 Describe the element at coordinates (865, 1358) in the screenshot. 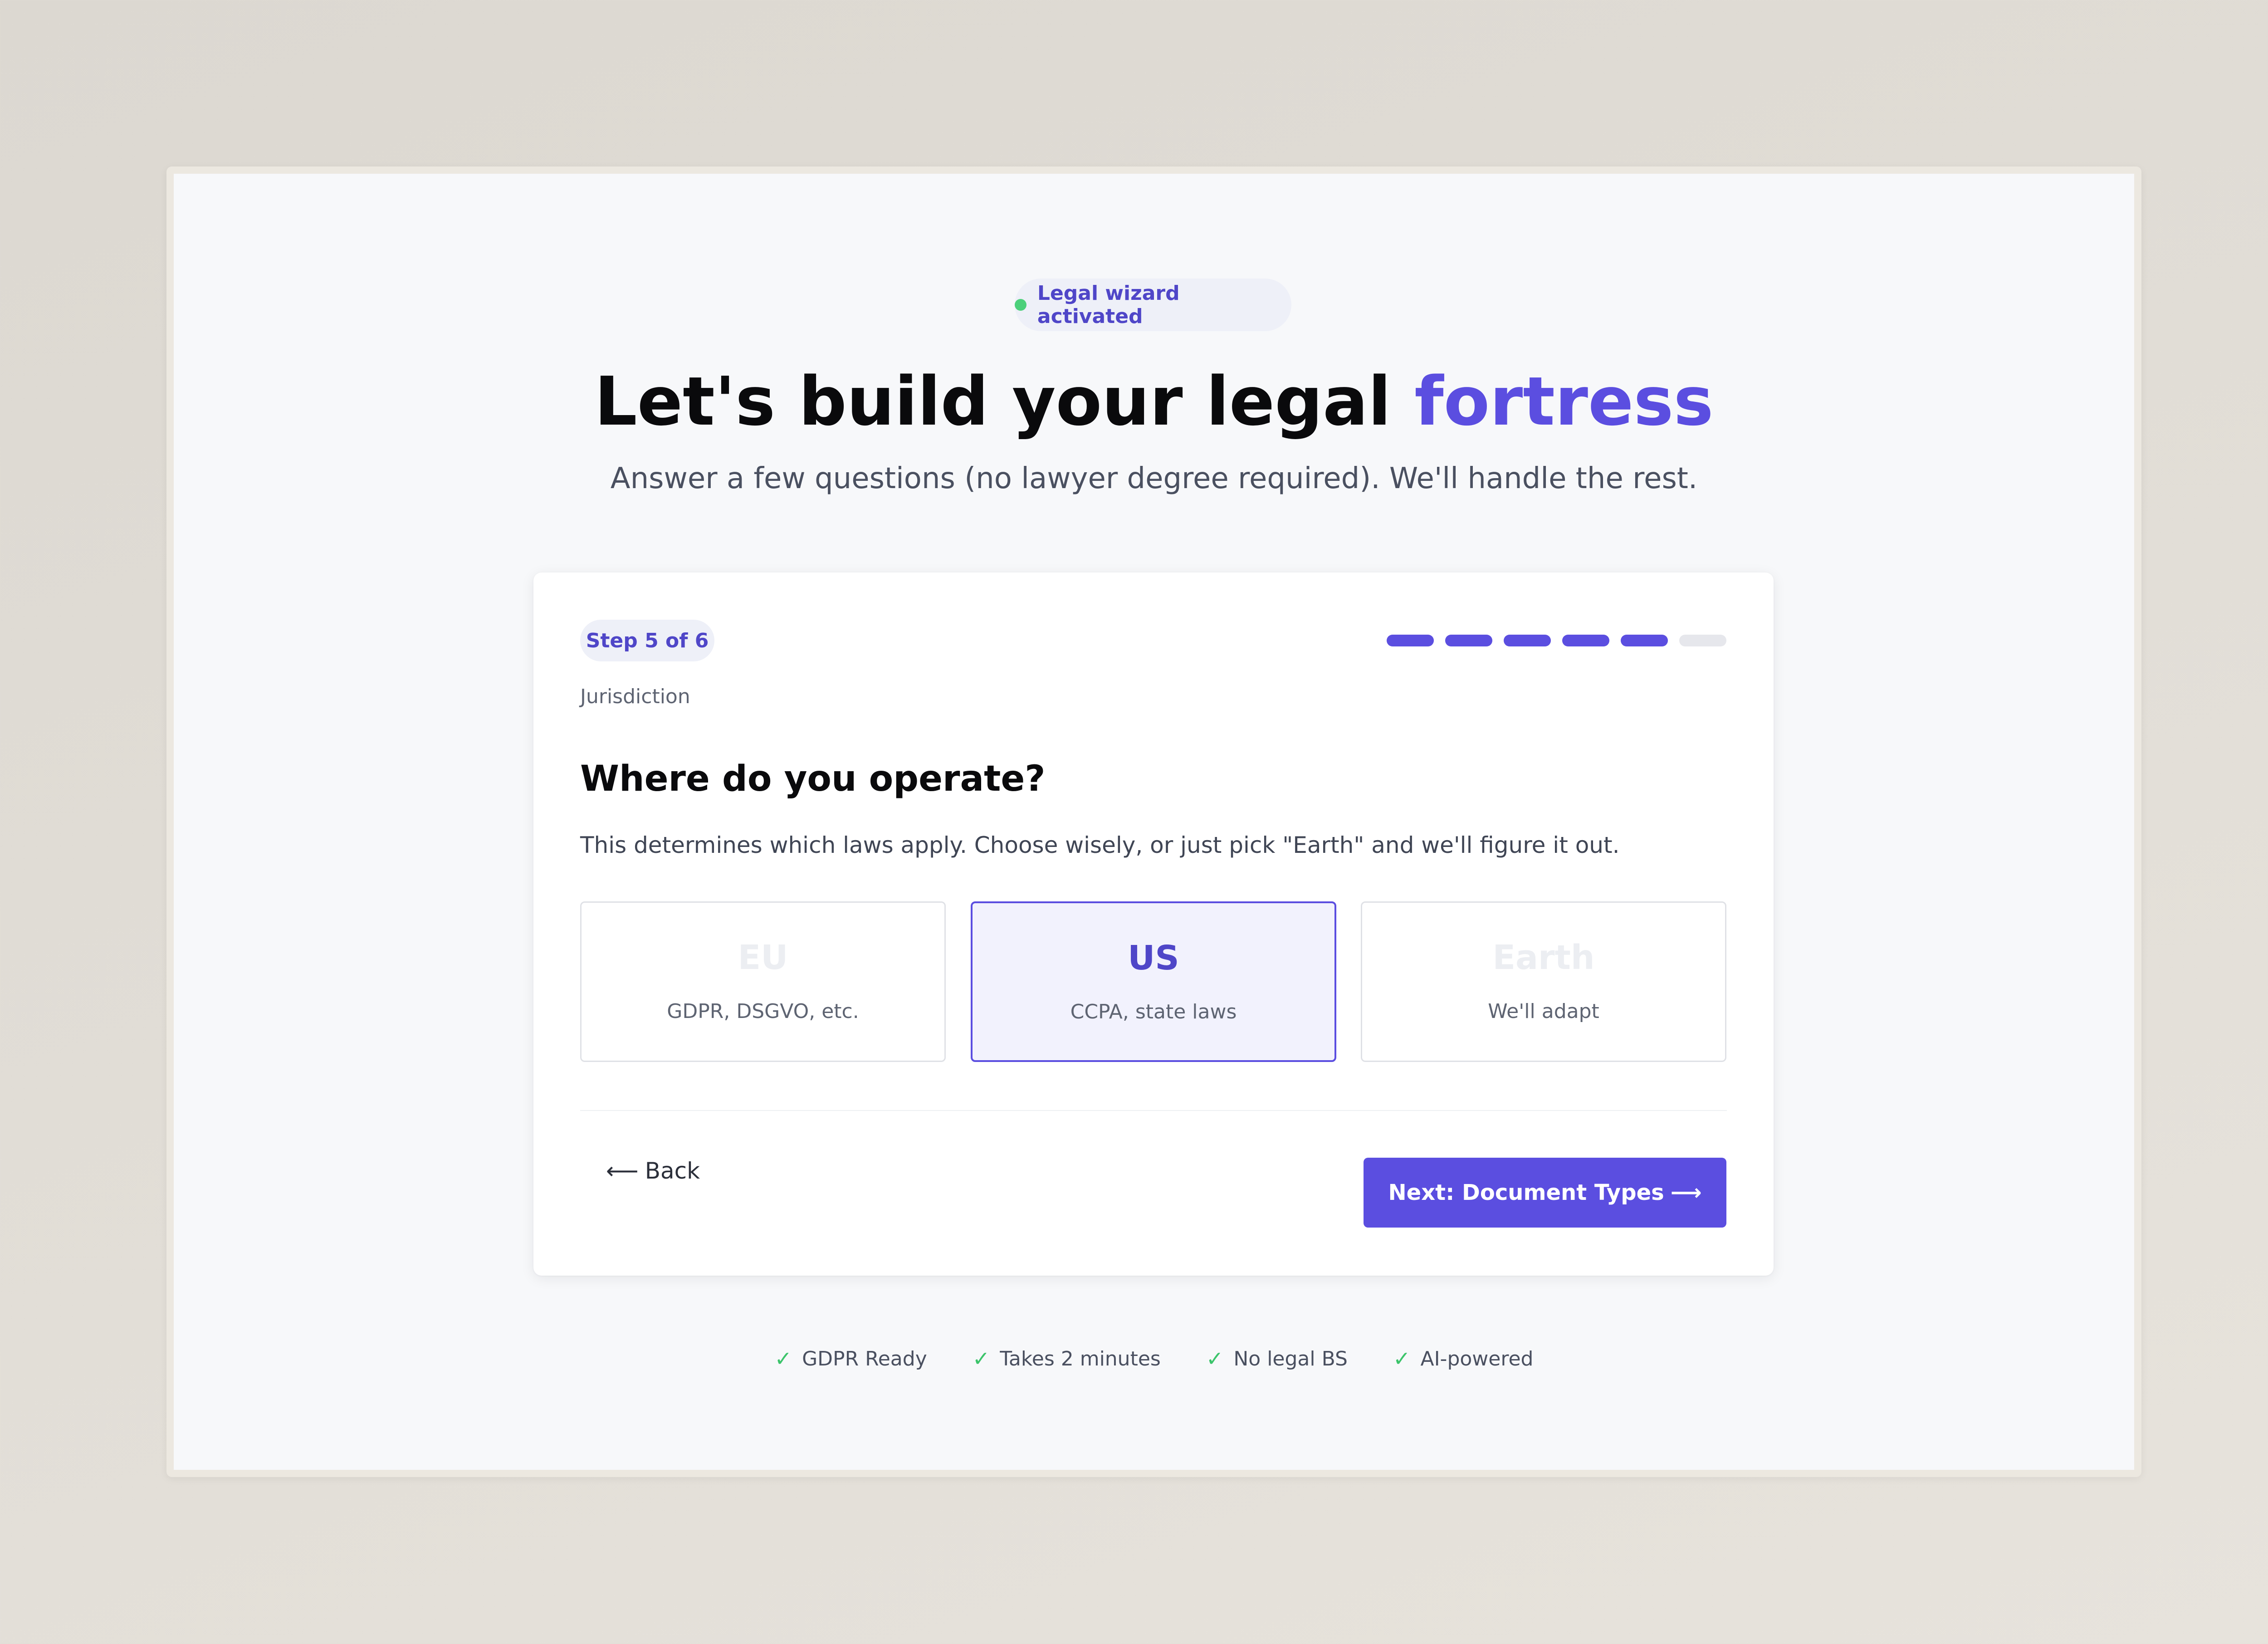

I see `feature-label: GDPR Ready` at that location.